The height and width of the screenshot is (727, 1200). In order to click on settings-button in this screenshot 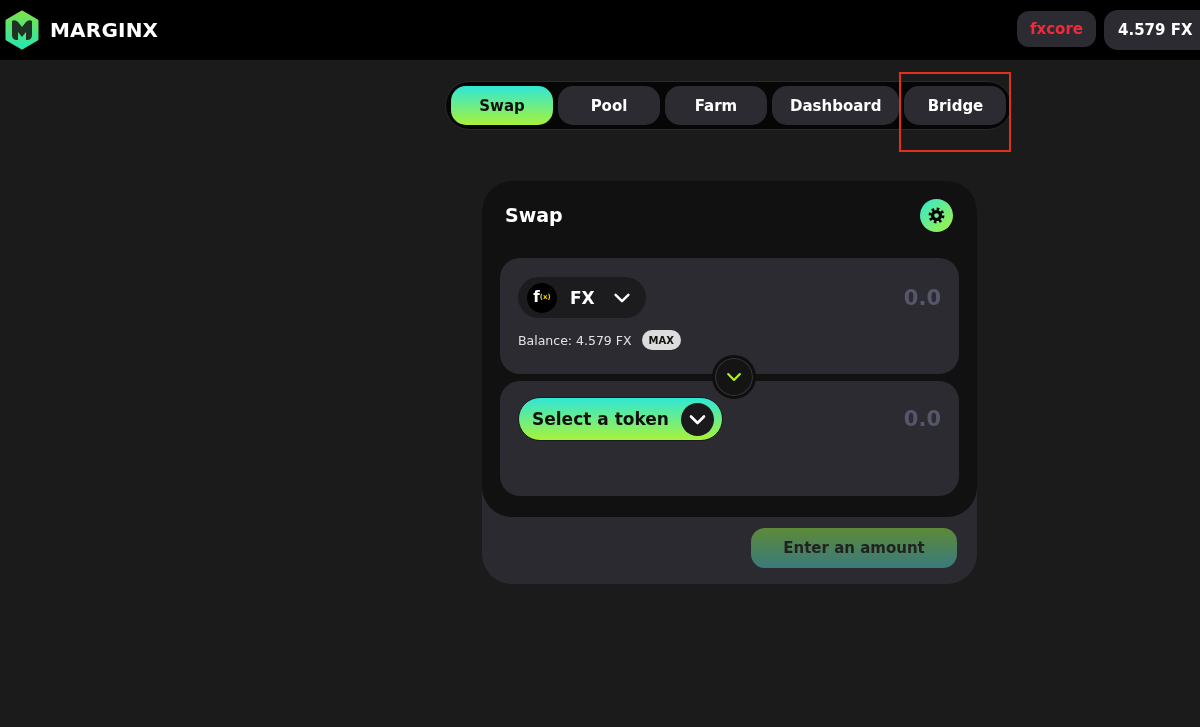, I will do `click(936, 215)`.